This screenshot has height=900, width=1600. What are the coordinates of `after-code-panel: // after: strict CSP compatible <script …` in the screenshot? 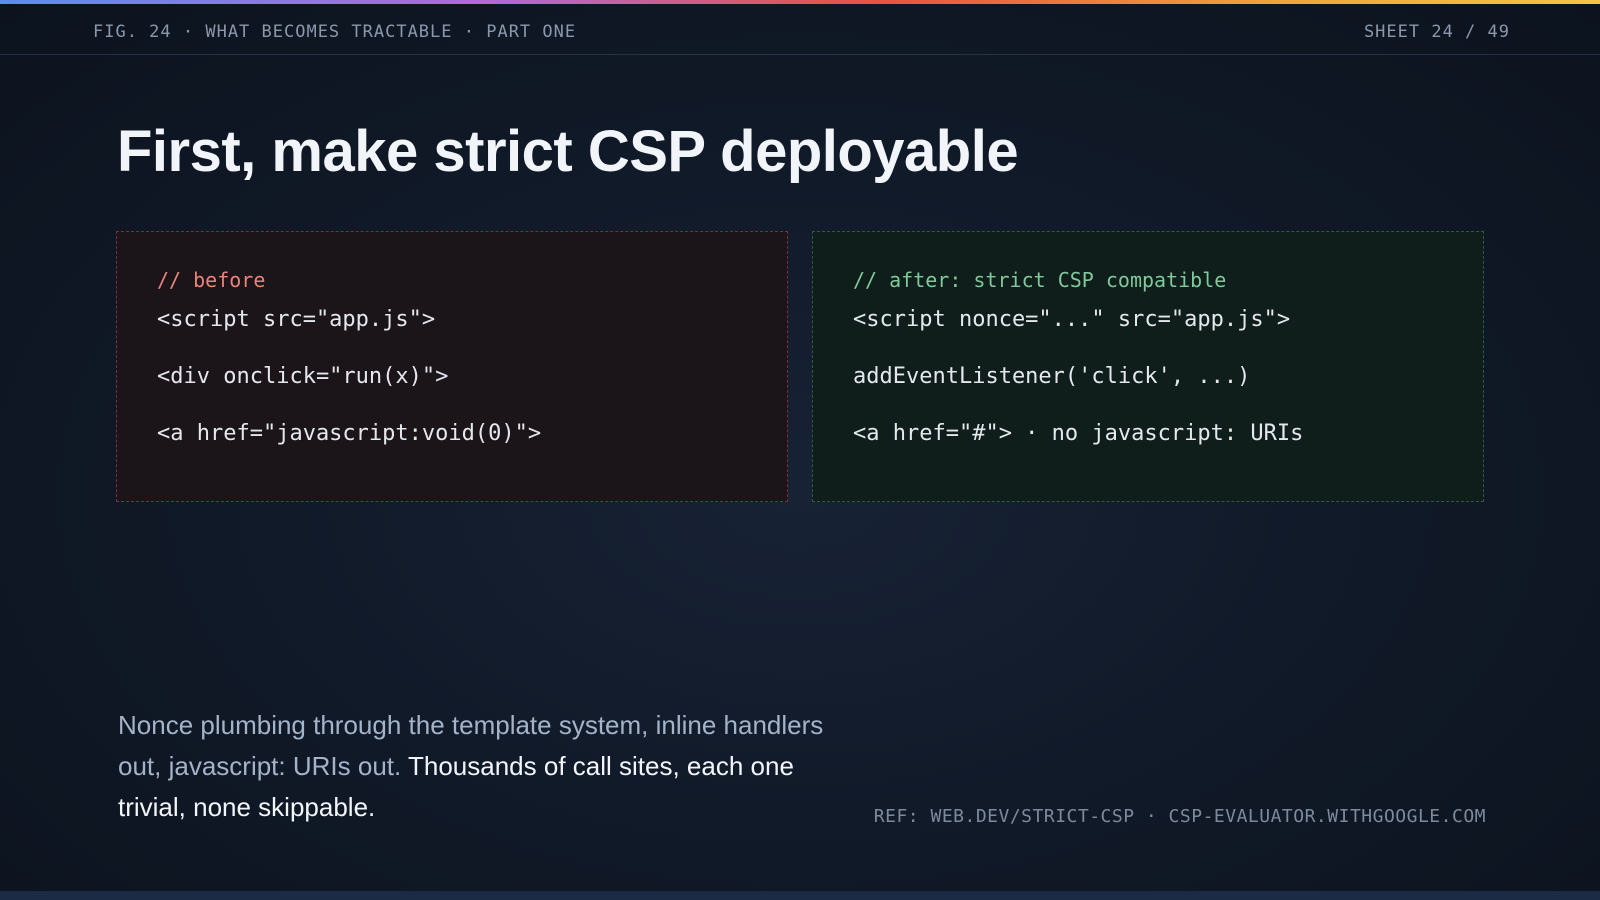 It's located at (1148, 366).